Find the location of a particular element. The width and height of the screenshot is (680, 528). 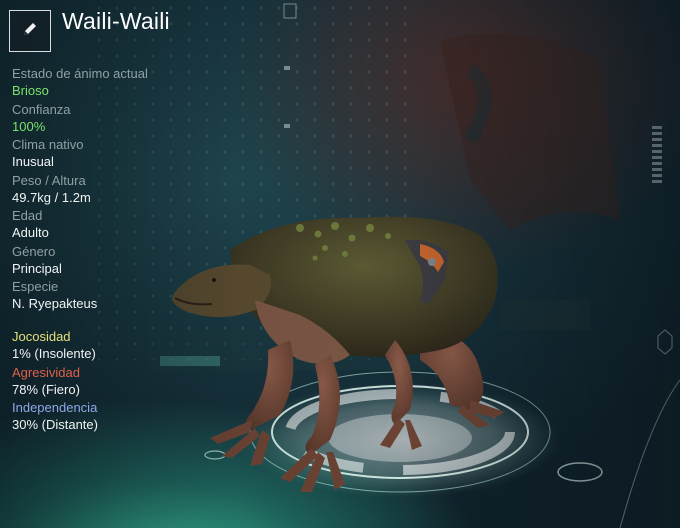

trait-label: Agresividad is located at coordinates (46, 372).